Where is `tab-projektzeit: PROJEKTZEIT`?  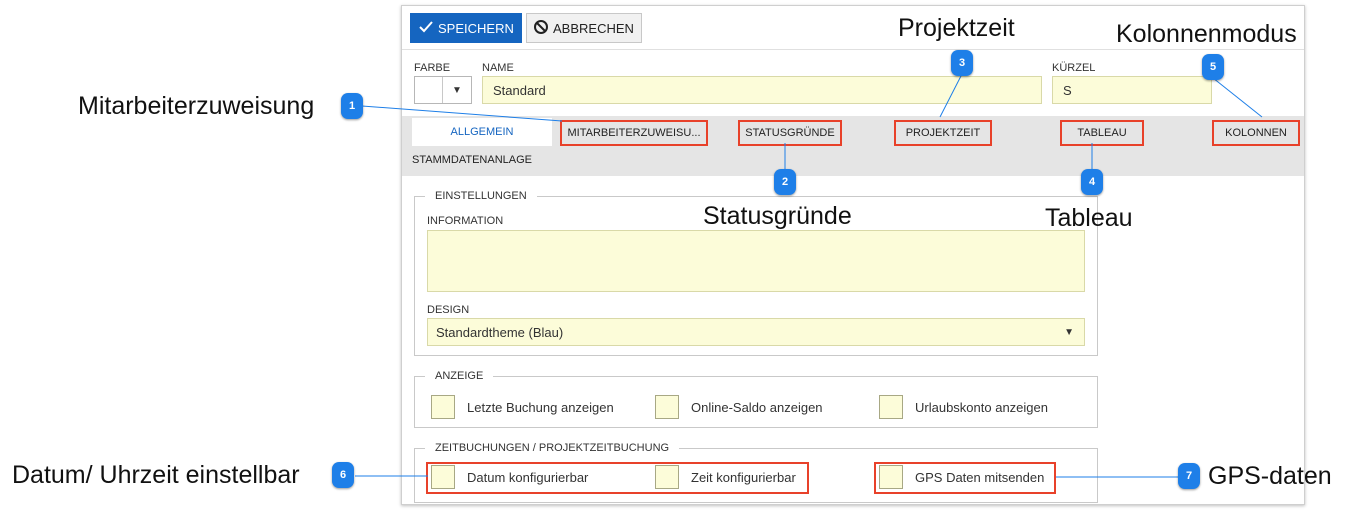
tab-projektzeit: PROJEKTZEIT is located at coordinates (943, 133).